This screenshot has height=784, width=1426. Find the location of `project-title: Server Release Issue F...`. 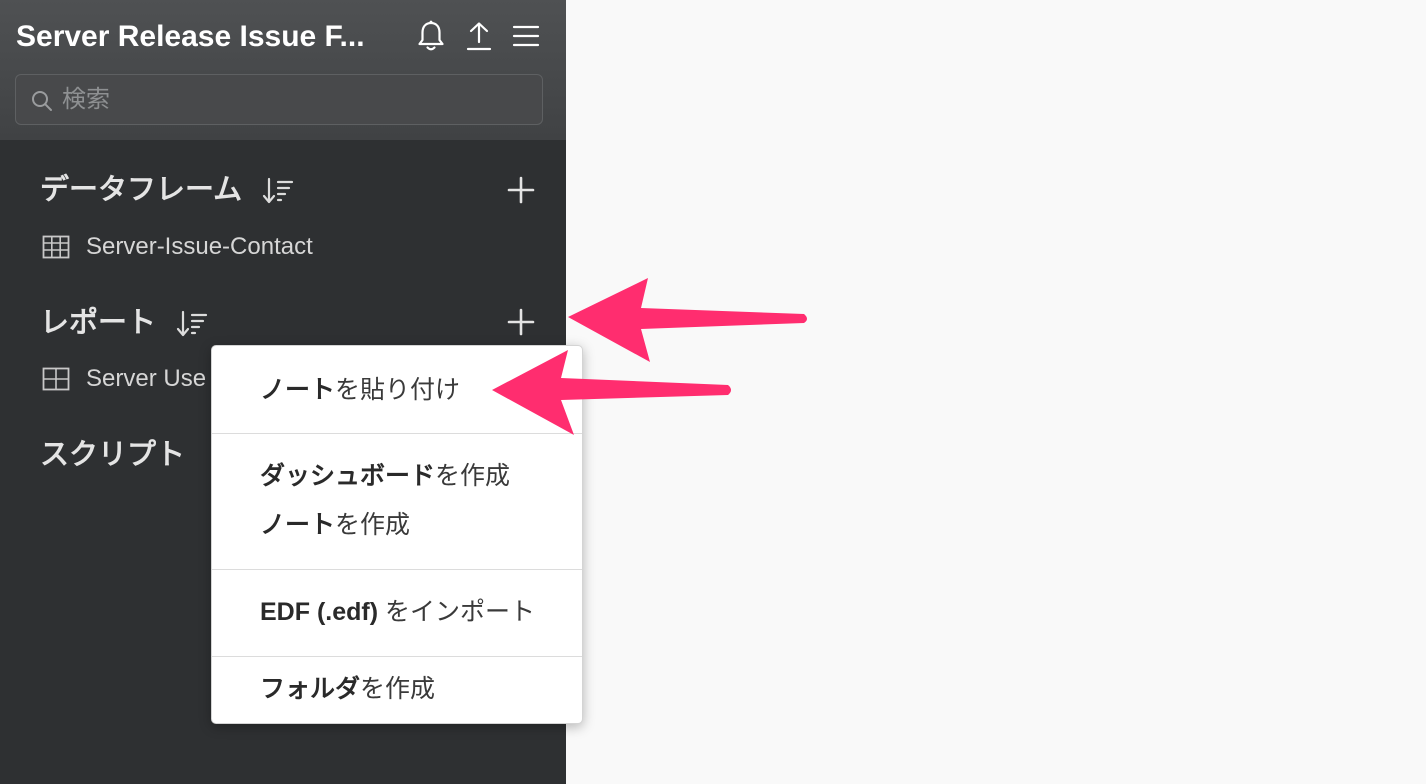

project-title: Server Release Issue F... is located at coordinates (209, 37).